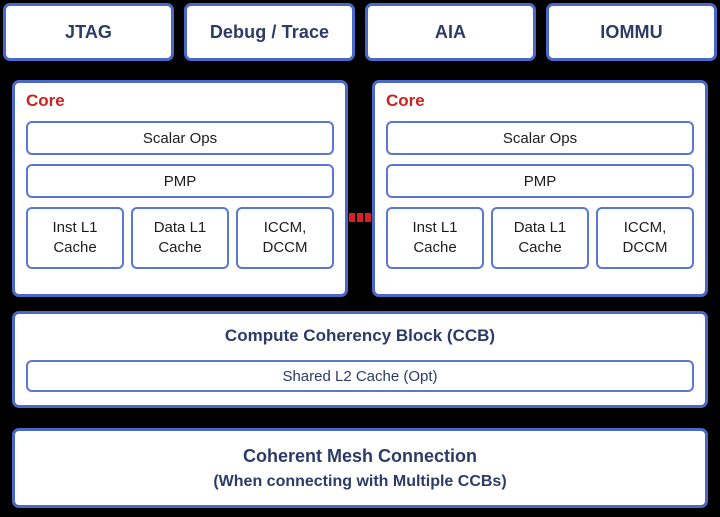 The width and height of the screenshot is (720, 517). I want to click on pmp-block-0: PMP, so click(180, 181).